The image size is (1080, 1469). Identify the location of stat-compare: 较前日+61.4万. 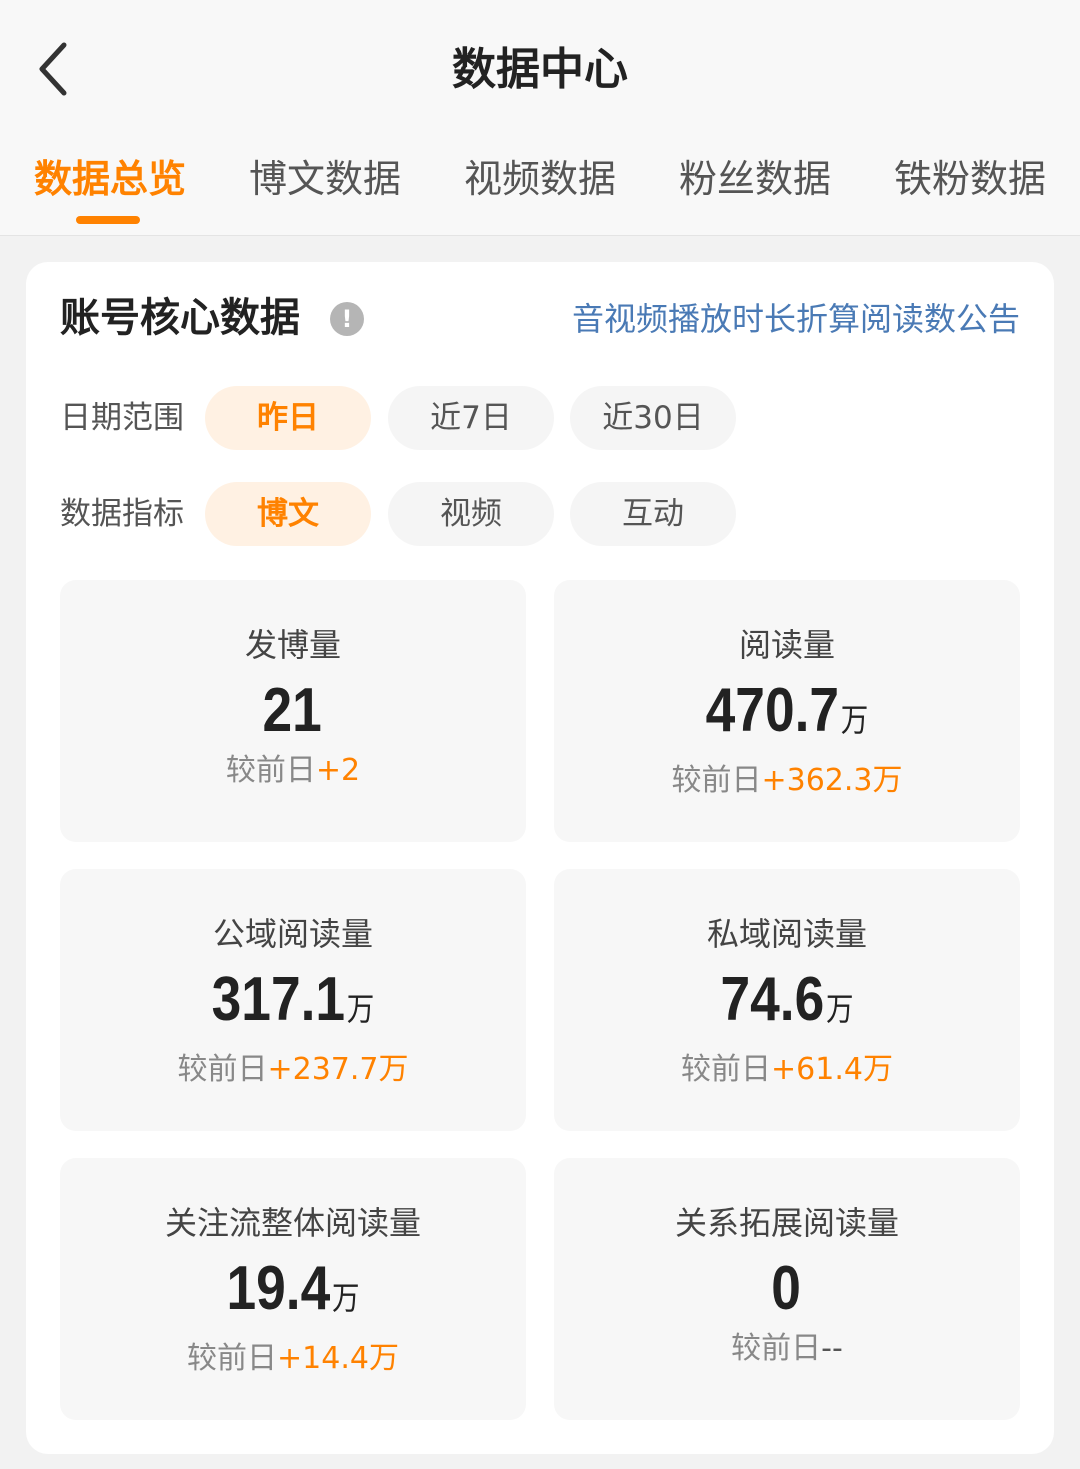
(787, 1069).